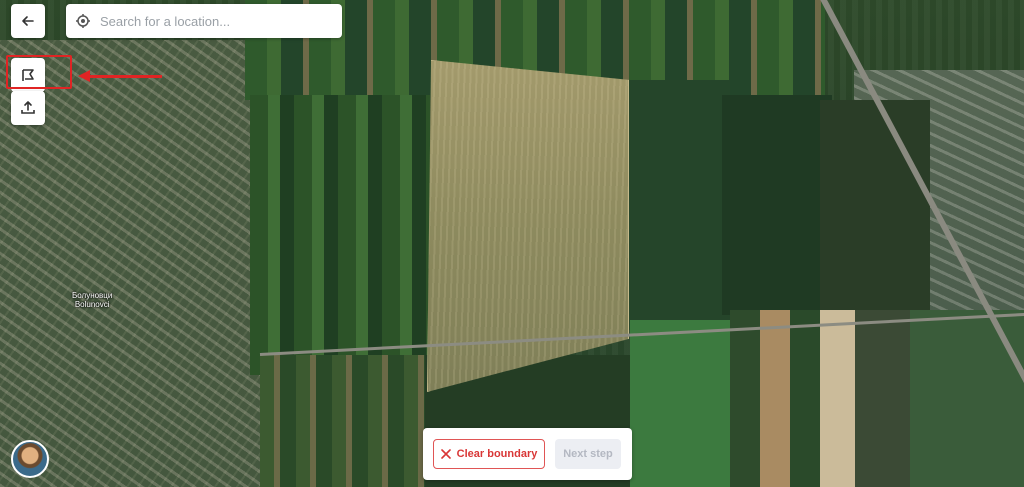 This screenshot has height=487, width=1024. What do you see at coordinates (445, 454) in the screenshot?
I see `close-icon` at bounding box center [445, 454].